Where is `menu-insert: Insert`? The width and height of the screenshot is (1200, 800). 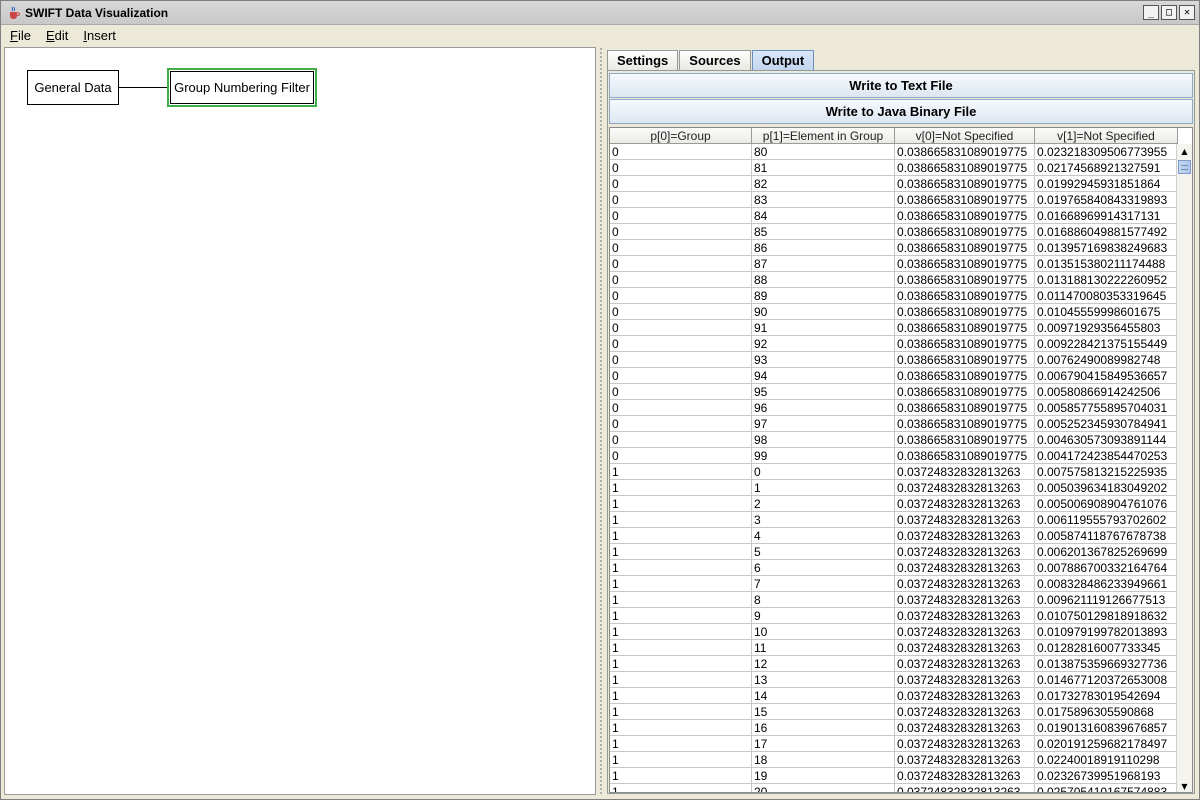 menu-insert: Insert is located at coordinates (99, 35).